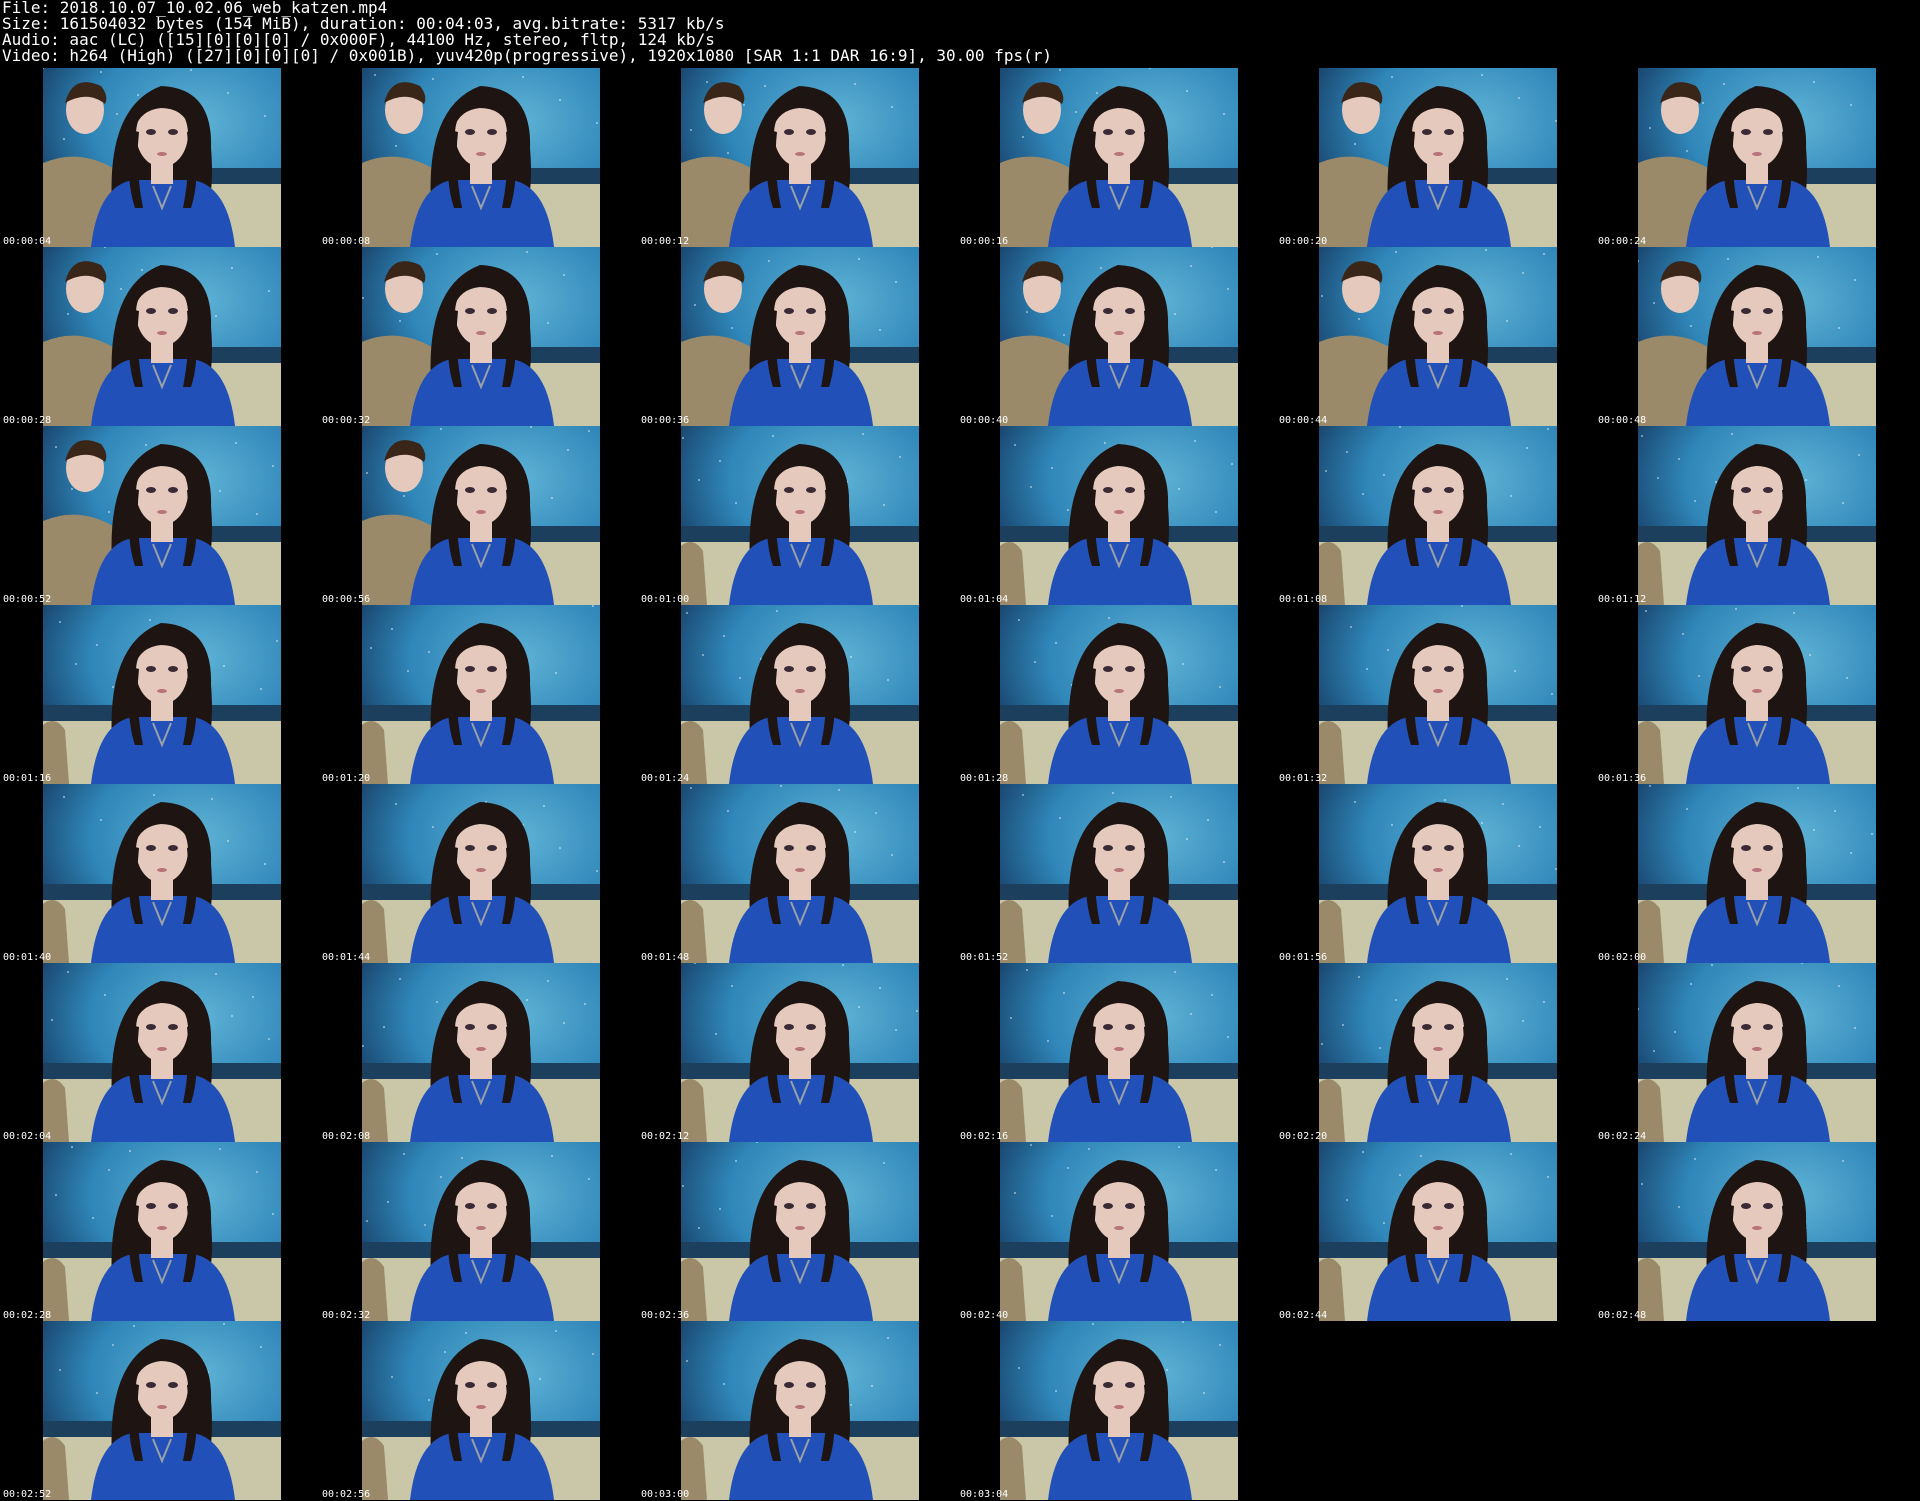 This screenshot has width=1920, height=1501. I want to click on thumbnail-cell: 00:02:04, so click(159, 1052).